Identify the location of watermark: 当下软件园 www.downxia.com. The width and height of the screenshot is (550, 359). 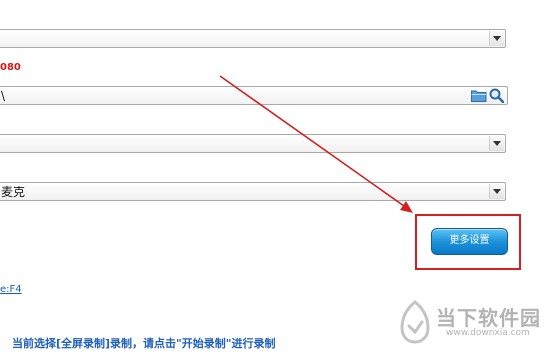
(473, 324).